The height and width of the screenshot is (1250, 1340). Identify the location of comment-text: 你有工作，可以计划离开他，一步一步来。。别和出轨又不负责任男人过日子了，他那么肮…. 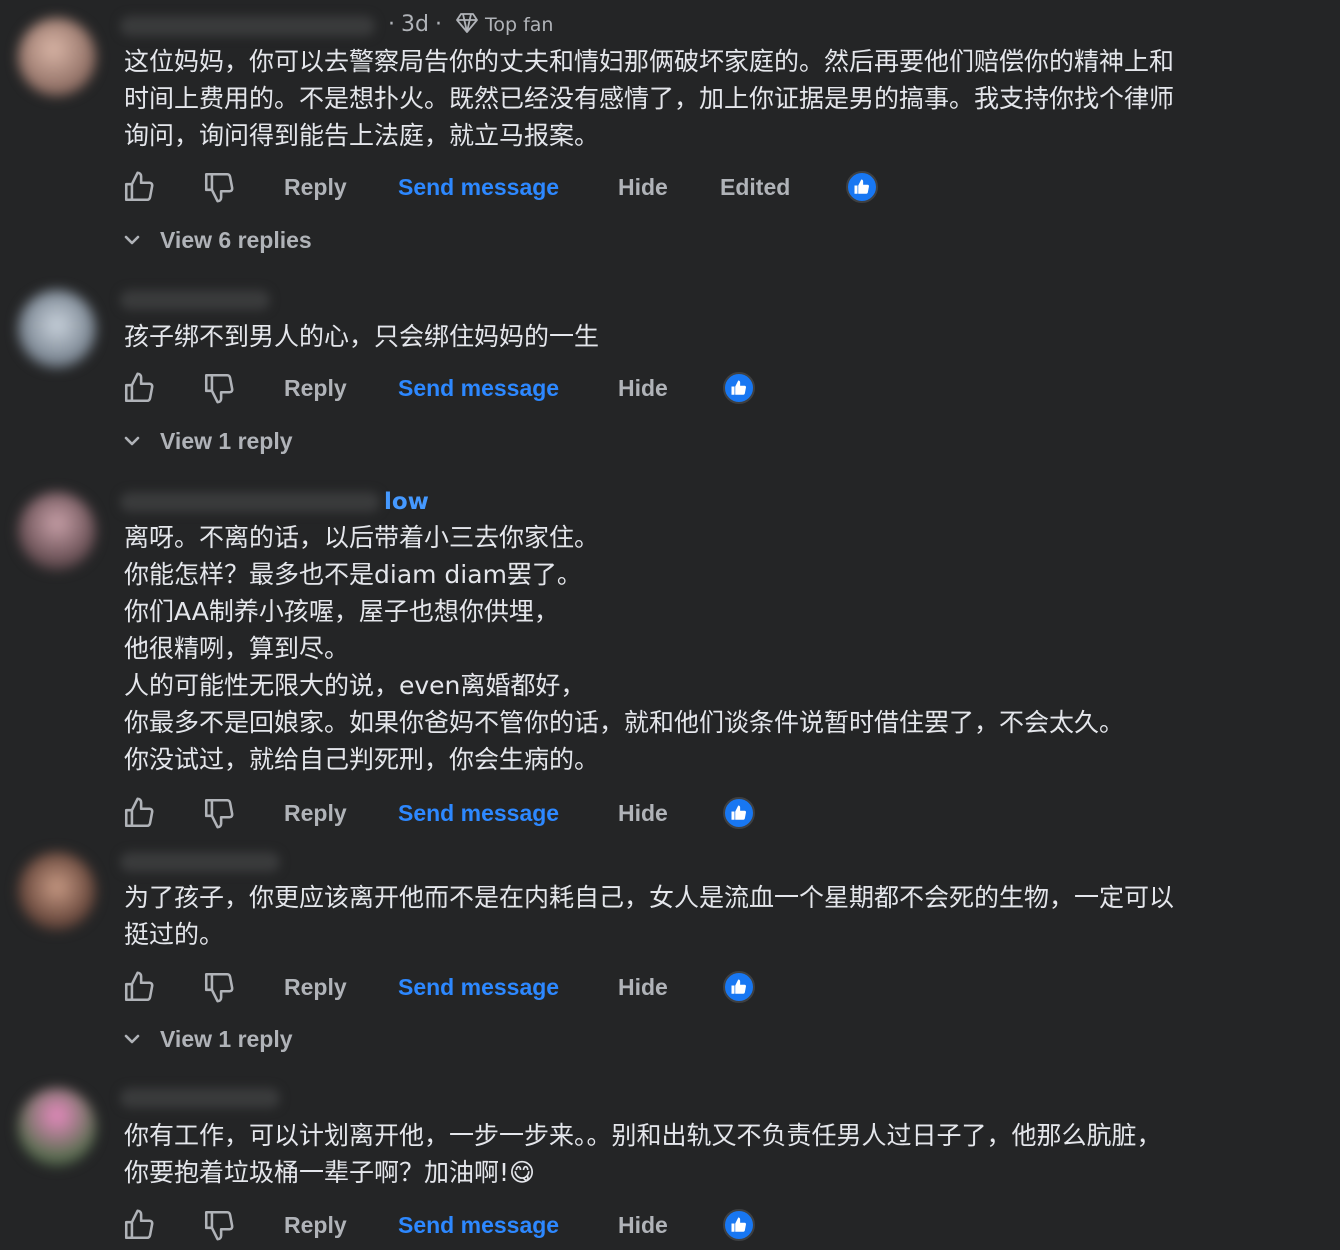
(719, 1154).